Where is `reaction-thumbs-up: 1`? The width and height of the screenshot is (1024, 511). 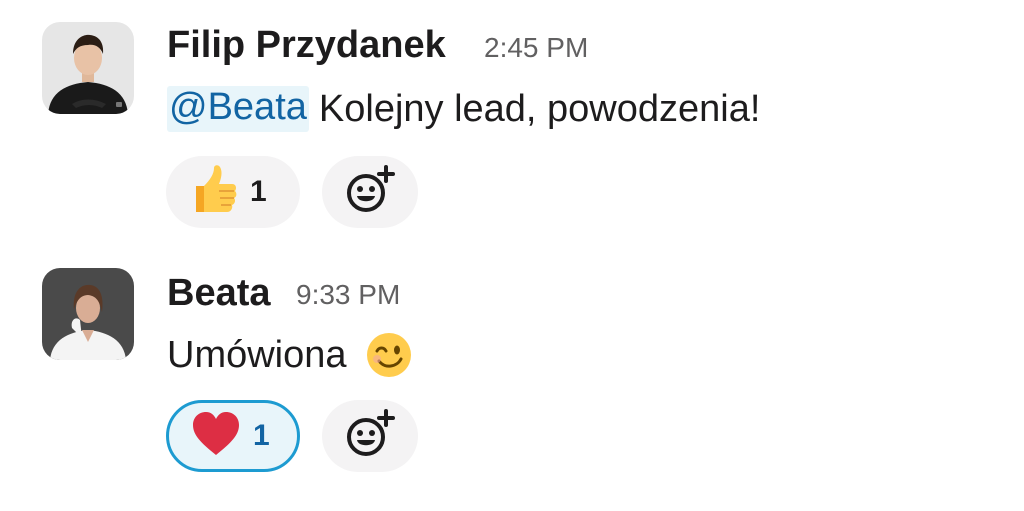 reaction-thumbs-up: 1 is located at coordinates (233, 192).